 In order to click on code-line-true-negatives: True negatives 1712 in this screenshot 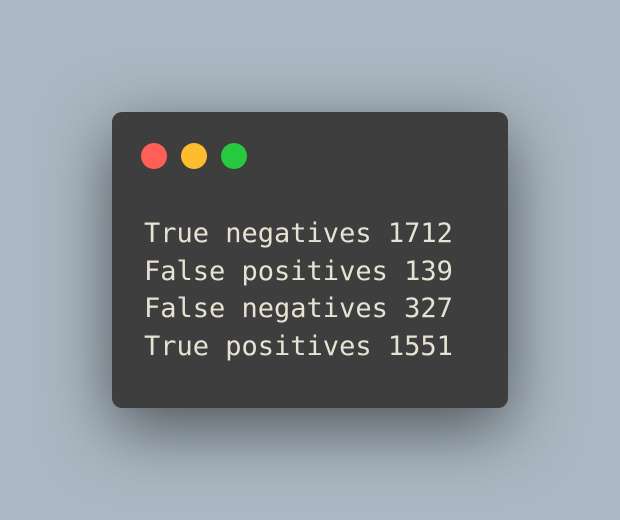, I will do `click(298, 233)`.